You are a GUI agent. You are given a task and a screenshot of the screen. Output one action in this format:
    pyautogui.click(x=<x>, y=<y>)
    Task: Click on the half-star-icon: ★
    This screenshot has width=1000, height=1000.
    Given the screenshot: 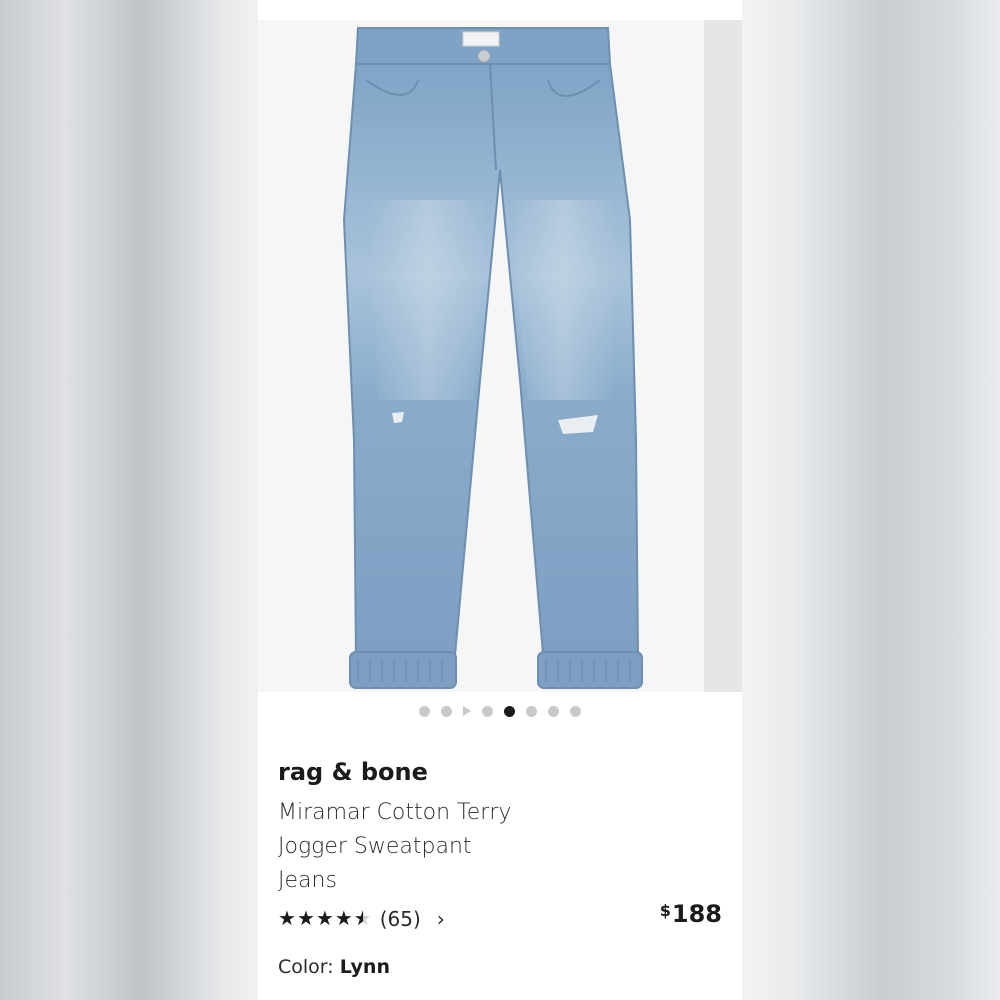 What is the action you would take?
    pyautogui.click(x=362, y=919)
    